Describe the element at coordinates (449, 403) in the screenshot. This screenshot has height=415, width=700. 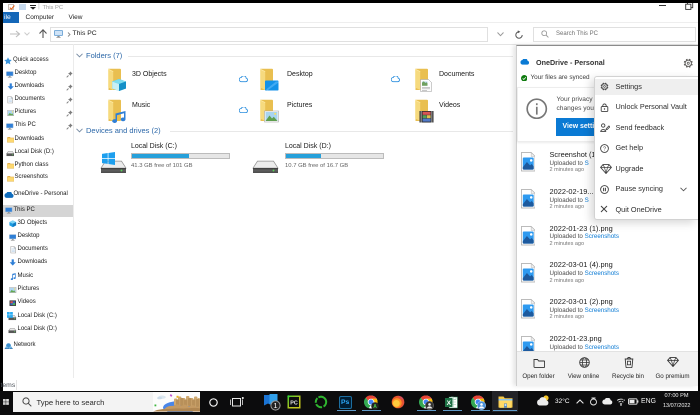
I see `svg-text: X` at that location.